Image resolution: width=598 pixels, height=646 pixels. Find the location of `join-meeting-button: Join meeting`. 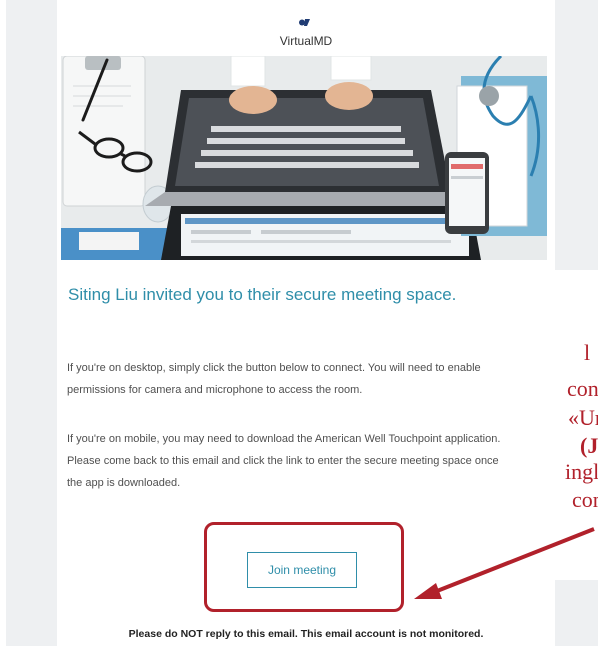

join-meeting-button: Join meeting is located at coordinates (302, 570).